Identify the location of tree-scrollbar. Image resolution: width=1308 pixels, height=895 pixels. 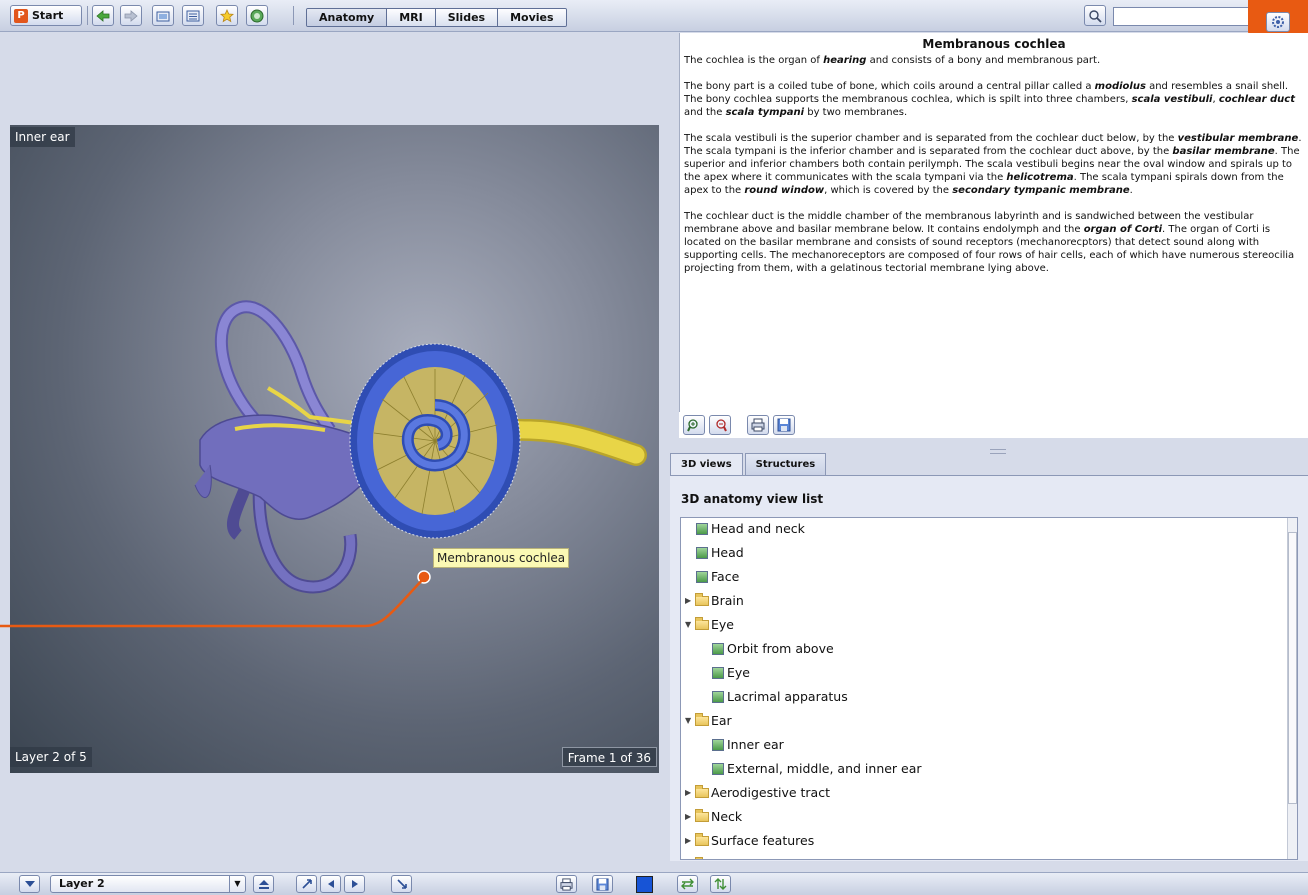
(1292, 688).